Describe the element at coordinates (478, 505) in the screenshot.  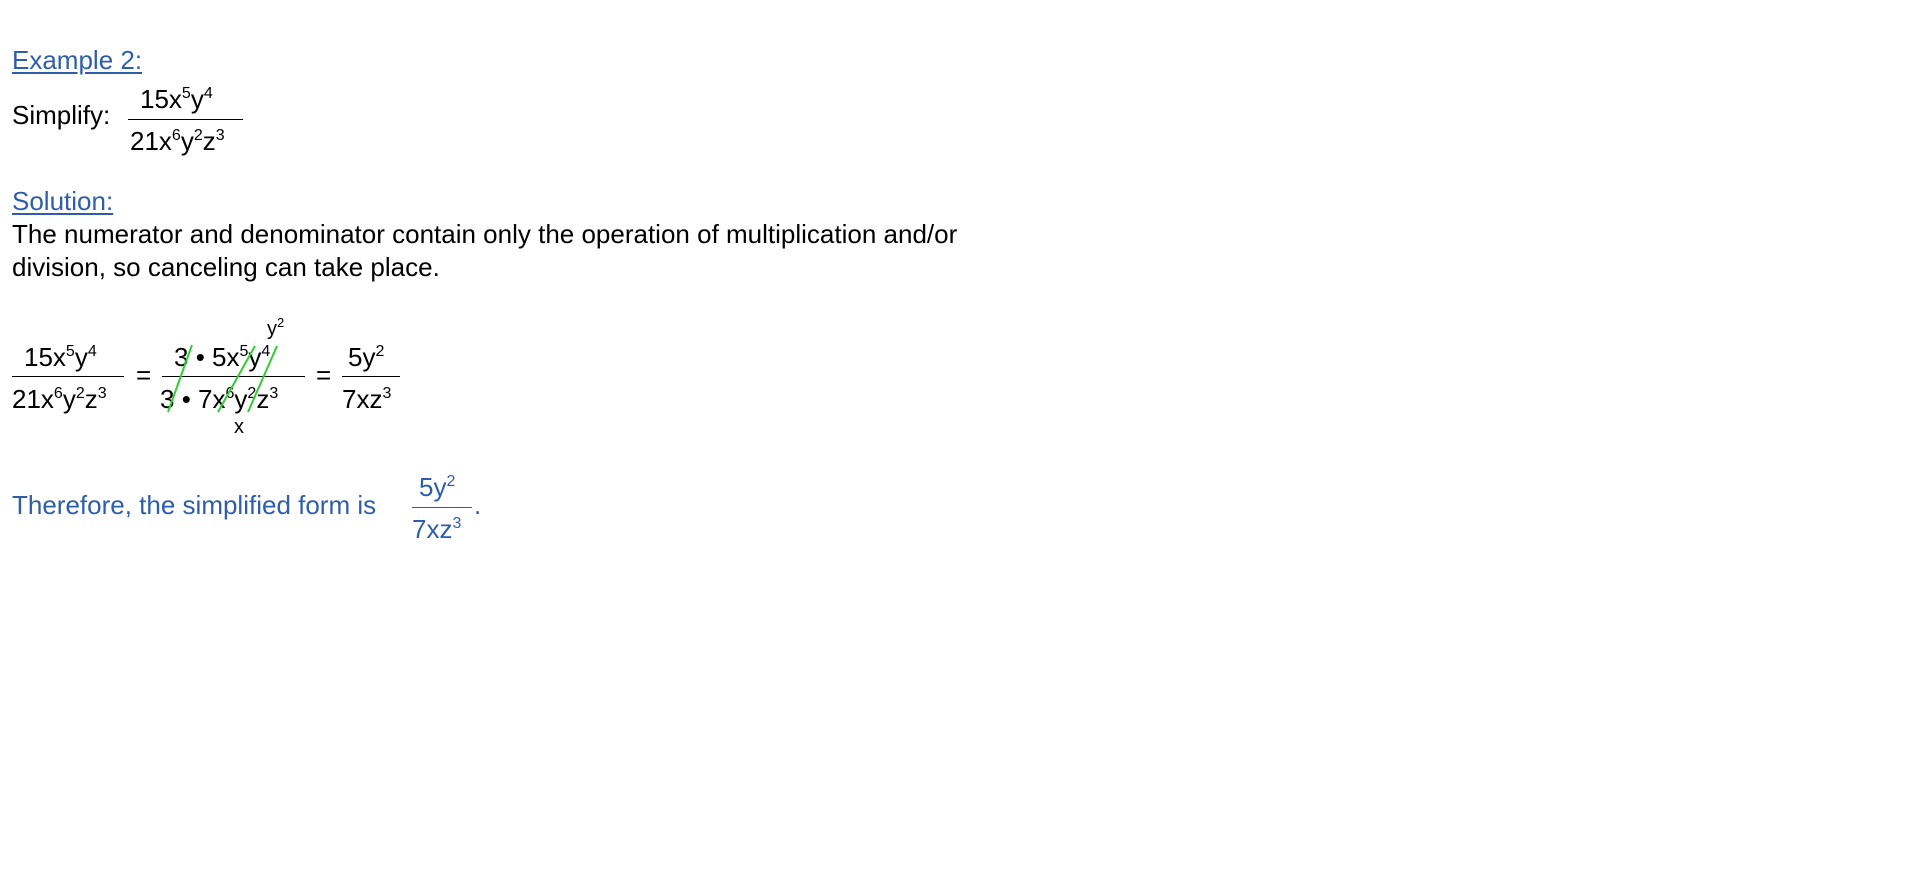
I see `conclusion-period: .` at that location.